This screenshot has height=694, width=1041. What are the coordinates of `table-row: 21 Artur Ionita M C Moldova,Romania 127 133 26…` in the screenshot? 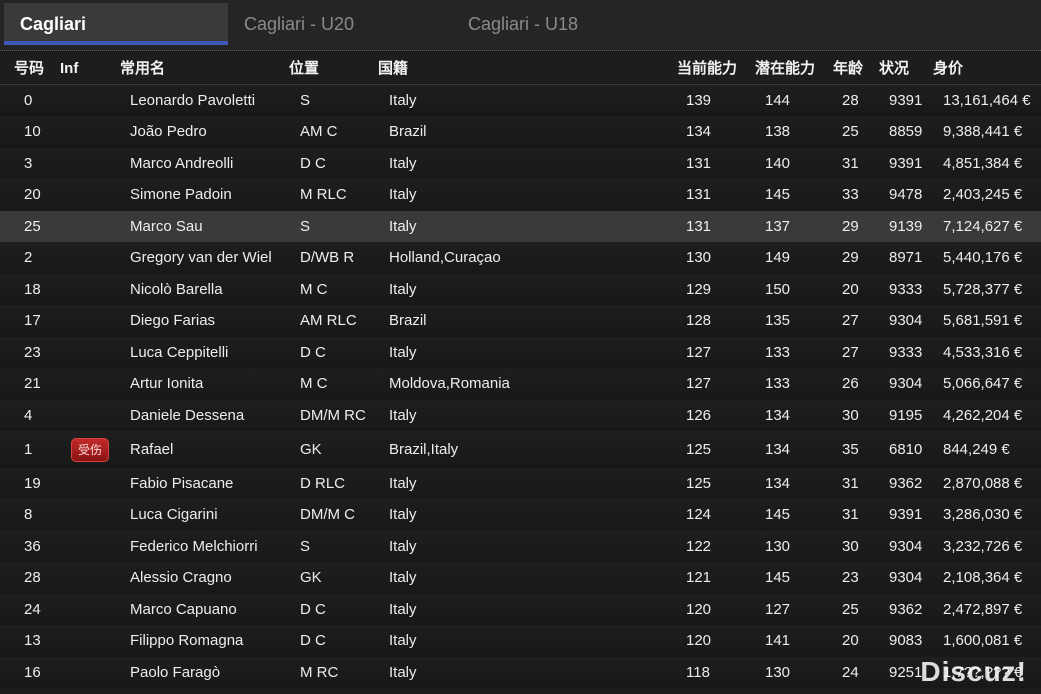 It's located at (520, 384).